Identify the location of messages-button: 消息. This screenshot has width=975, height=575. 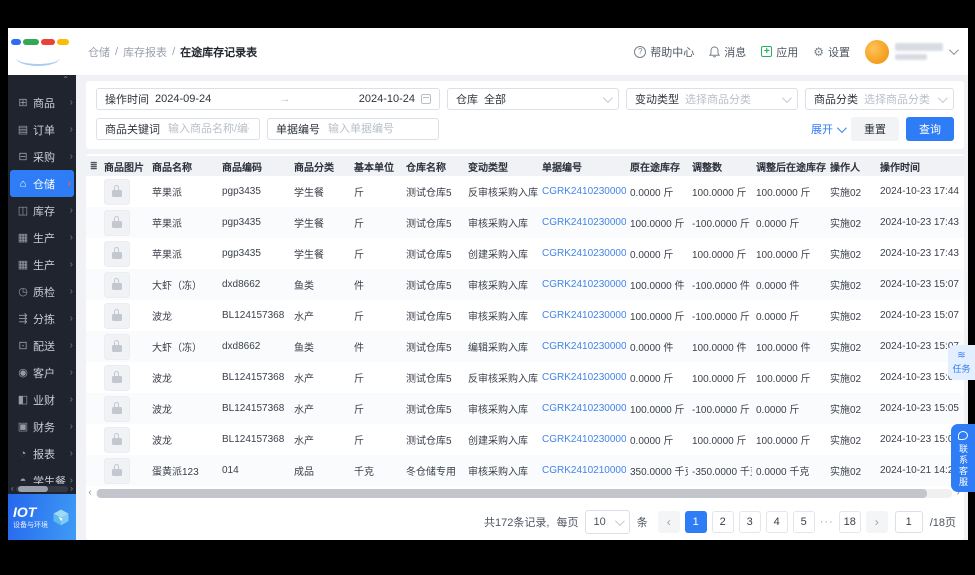
(727, 52).